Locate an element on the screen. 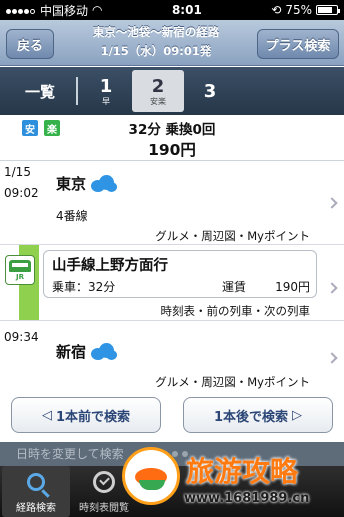  train-segment-card: 山手線上野方面行 乗車：32分 運賃 190円 is located at coordinates (180, 274).